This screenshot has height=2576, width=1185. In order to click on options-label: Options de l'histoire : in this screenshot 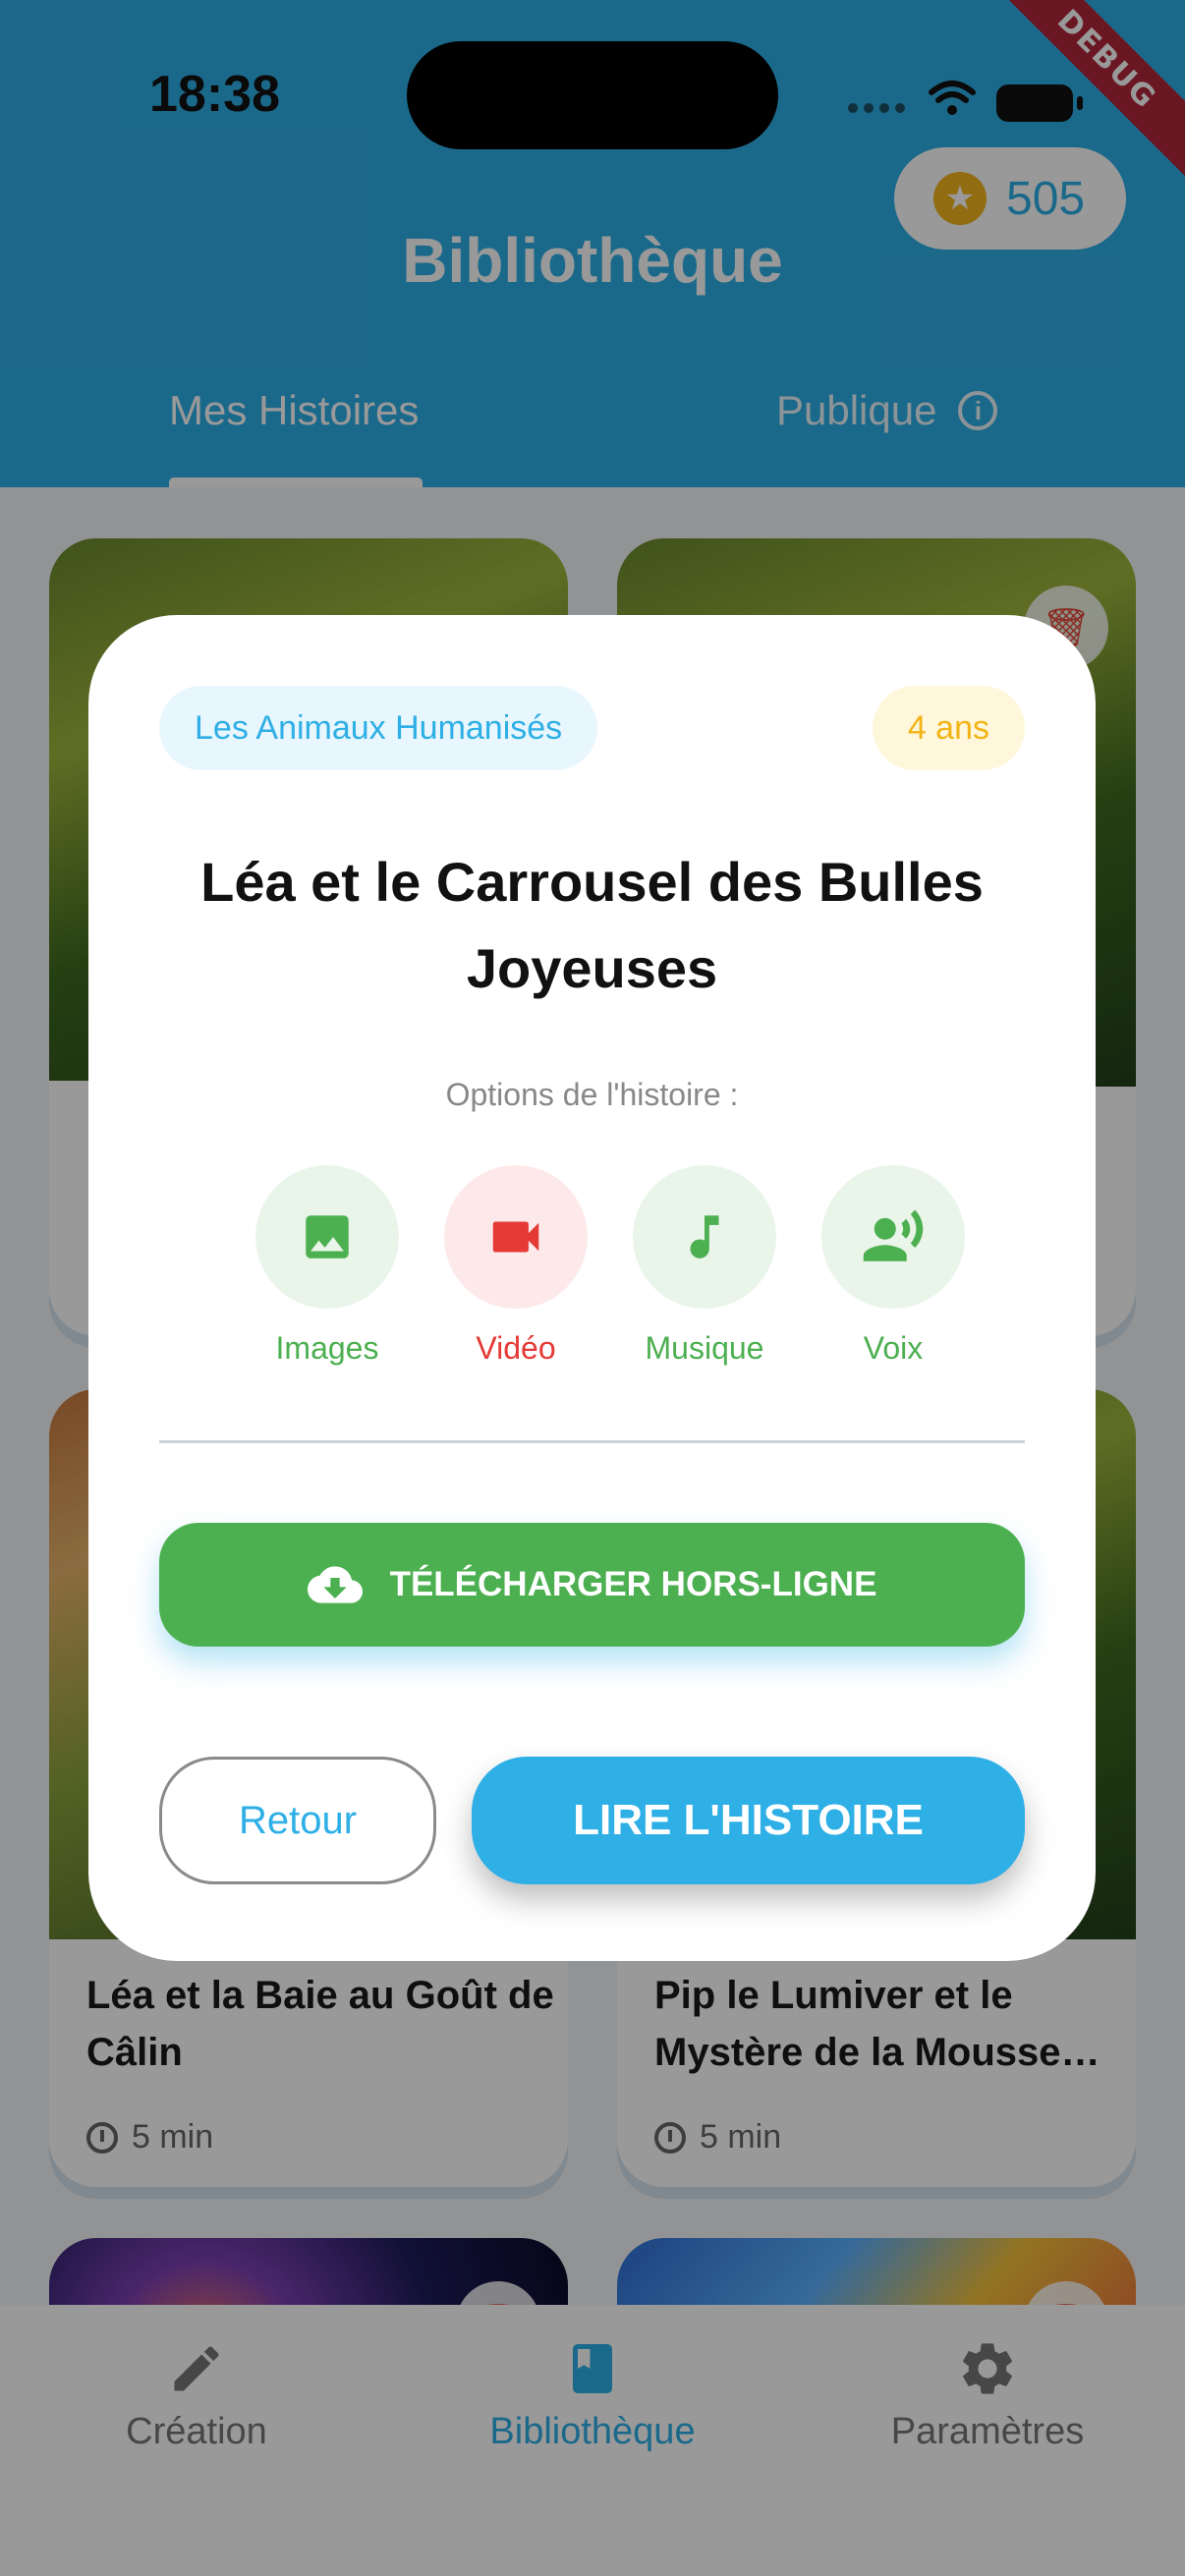, I will do `click(592, 1094)`.